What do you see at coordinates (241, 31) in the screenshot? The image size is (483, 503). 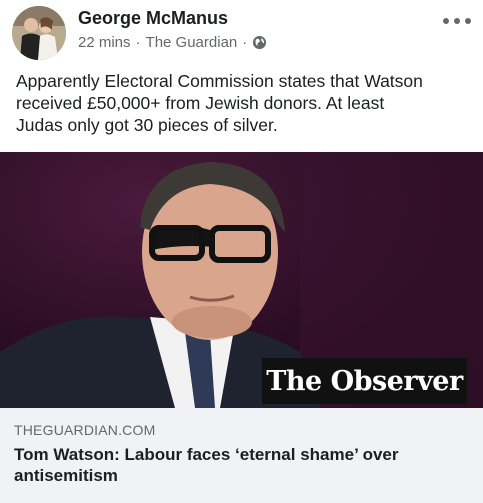 I see `post-header: George McManus 22 mins · The Guardian ·` at bounding box center [241, 31].